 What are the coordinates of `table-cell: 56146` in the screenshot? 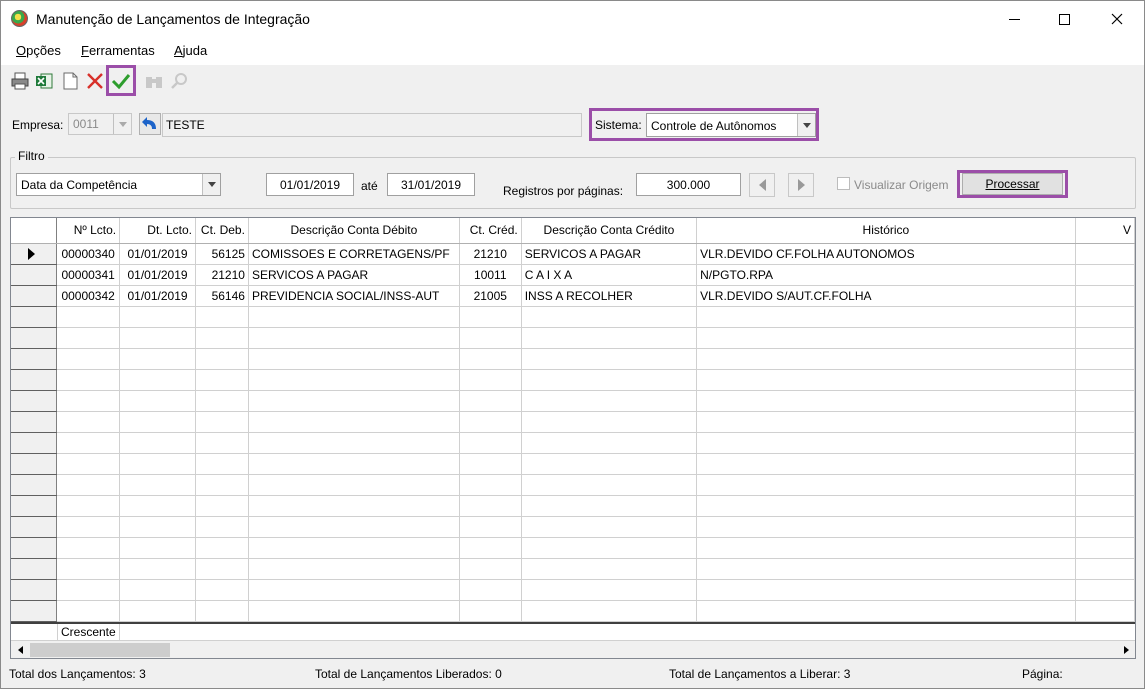 It's located at (222, 296).